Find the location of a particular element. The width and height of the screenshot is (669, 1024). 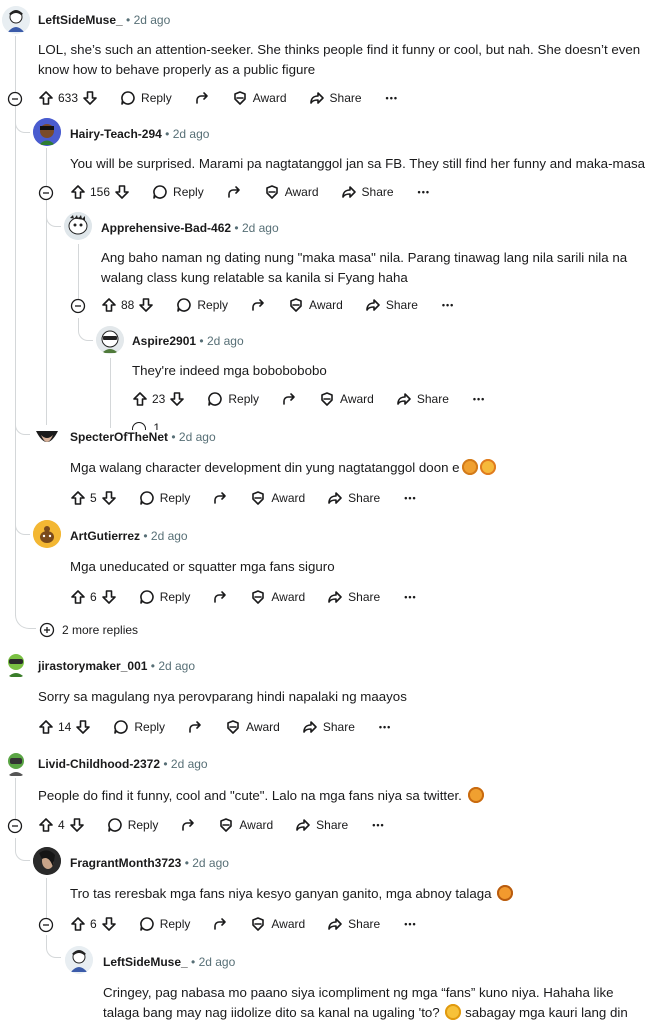

more-replies-button: 2 more replies is located at coordinates (88, 630).